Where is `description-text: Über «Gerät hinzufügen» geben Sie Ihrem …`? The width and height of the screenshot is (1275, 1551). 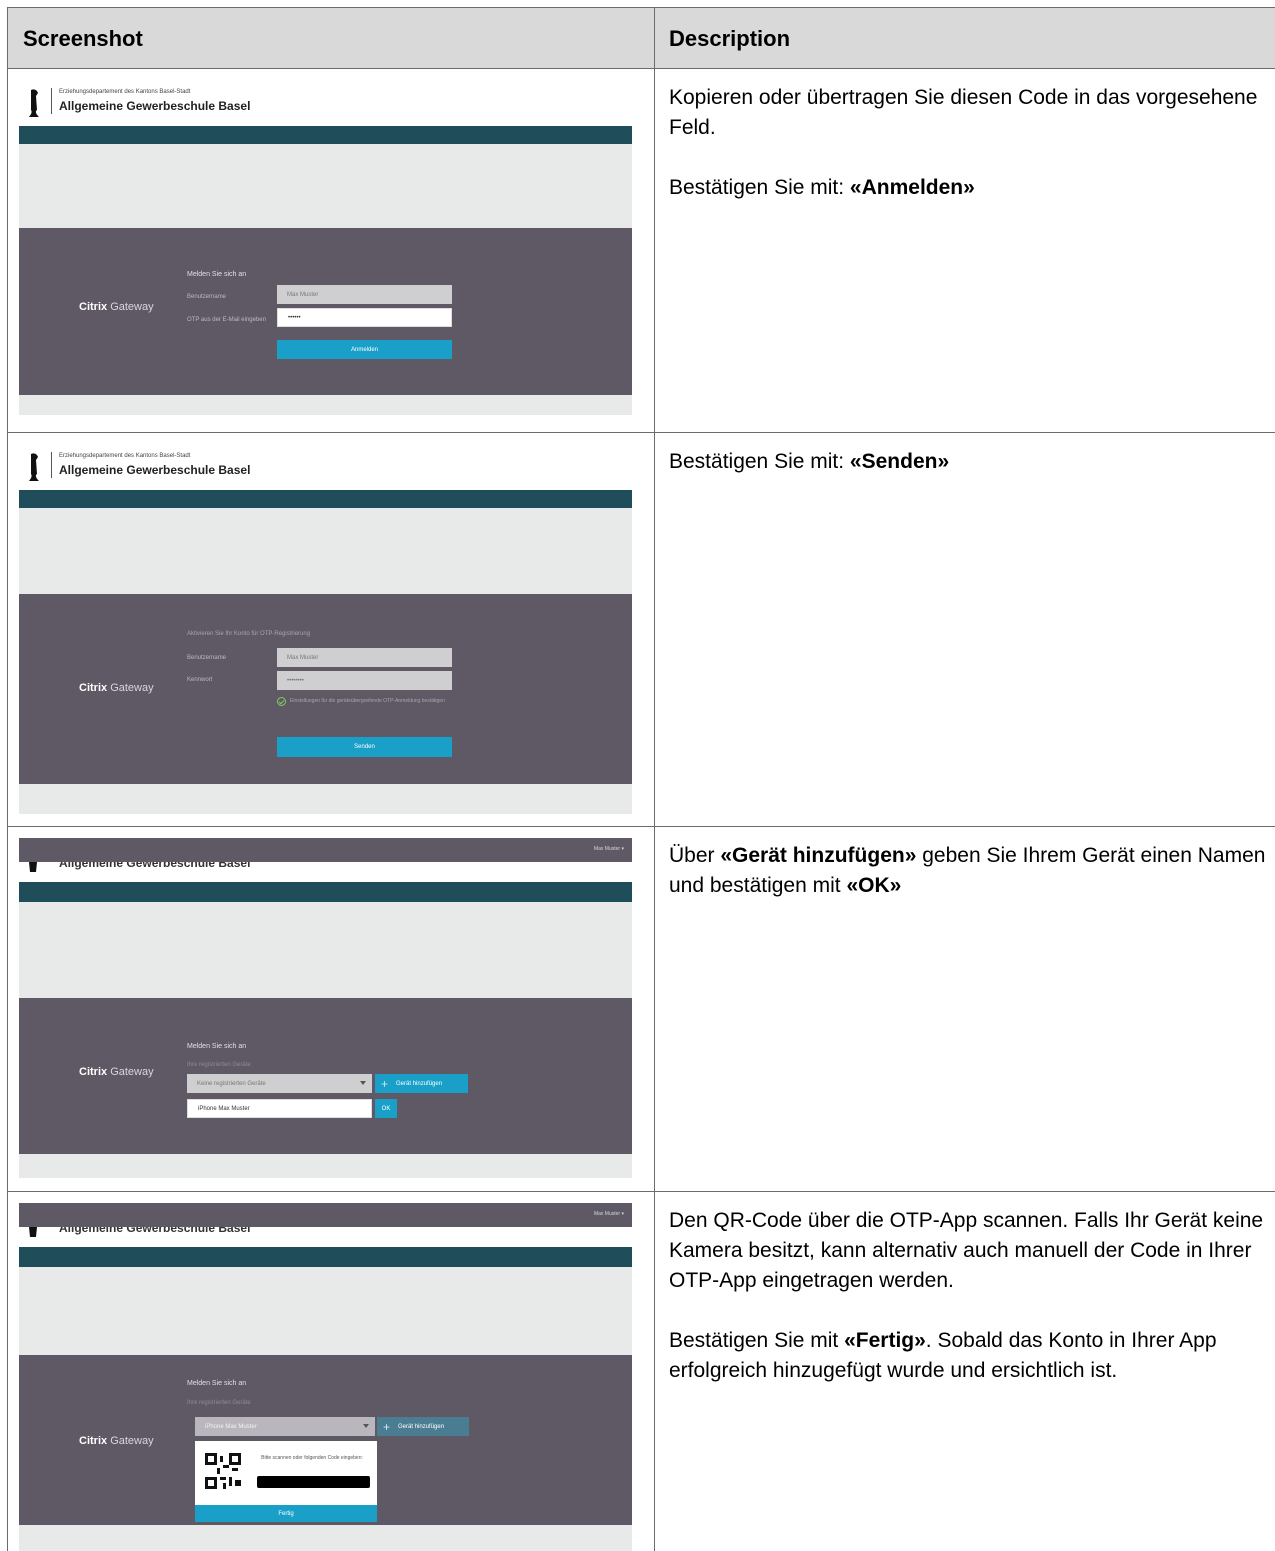 description-text: Über «Gerät hinzufügen» geben Sie Ihrem … is located at coordinates (967, 870).